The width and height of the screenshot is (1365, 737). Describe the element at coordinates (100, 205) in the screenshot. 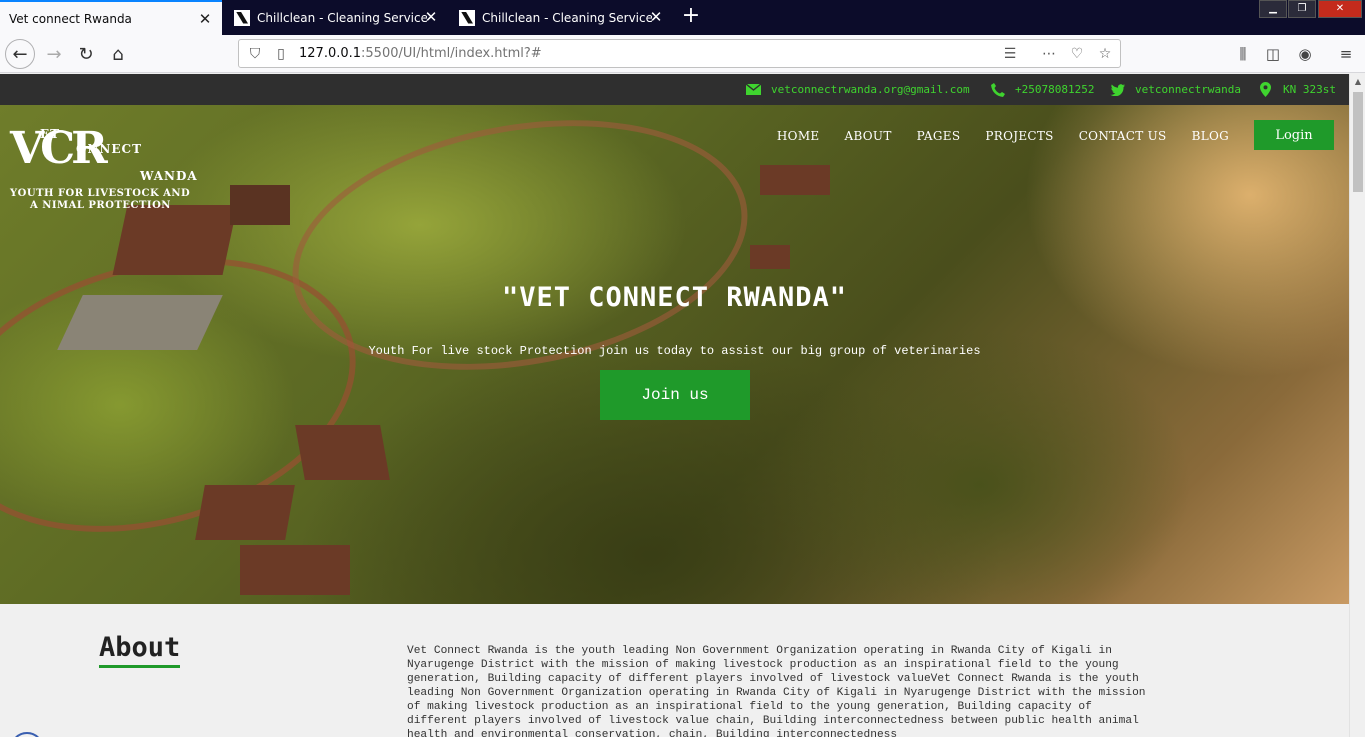

I see `logo-tagline: A NIMAL PROTECTION` at that location.